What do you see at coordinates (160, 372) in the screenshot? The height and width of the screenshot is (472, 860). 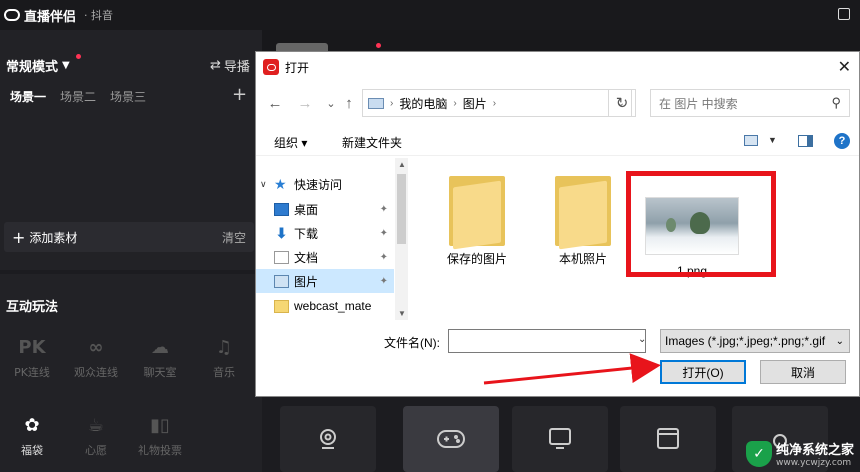 I see `tool-label: 聊天室` at bounding box center [160, 372].